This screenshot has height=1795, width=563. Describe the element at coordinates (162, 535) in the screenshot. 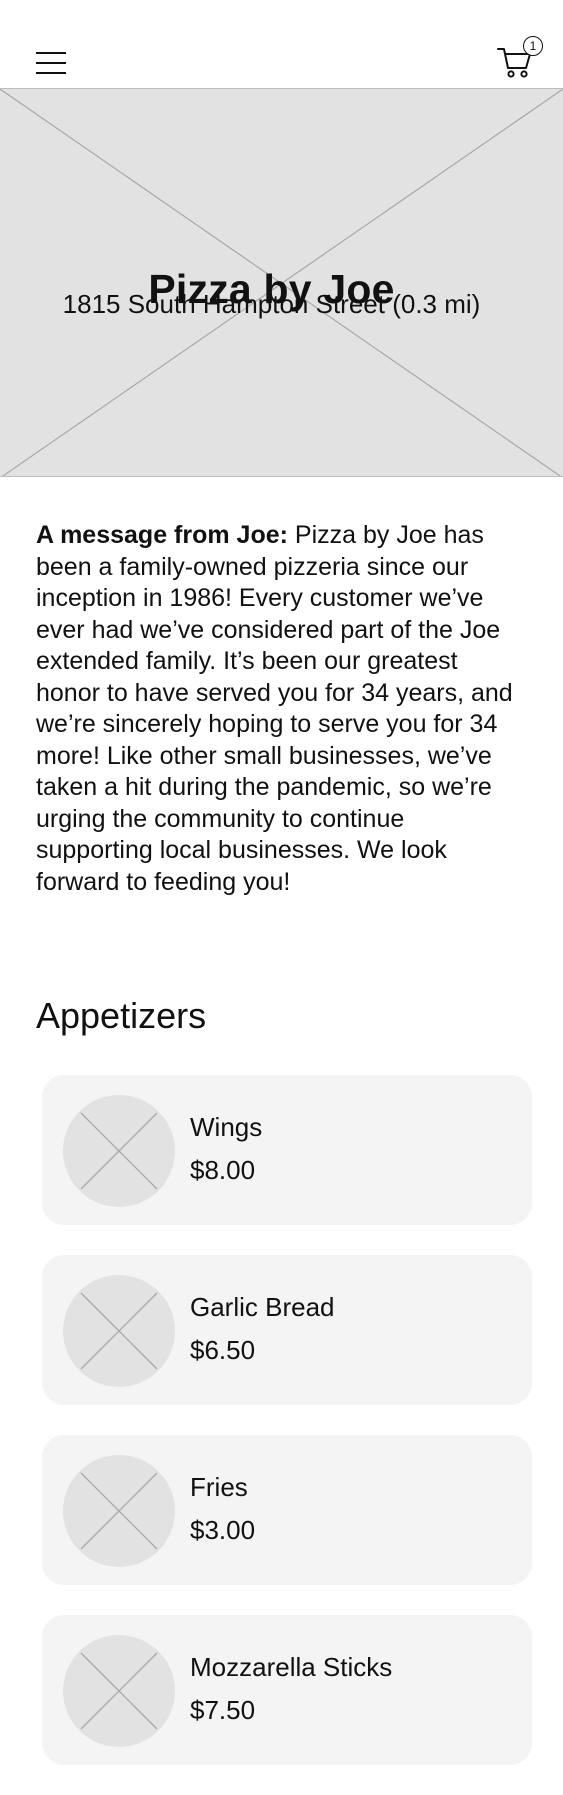

I see `message-lead: A message from Joe:` at that location.